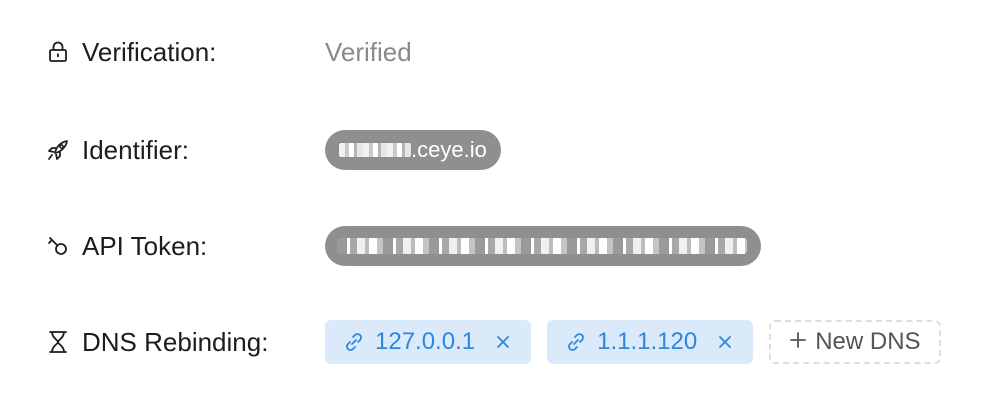 The width and height of the screenshot is (1008, 406). I want to click on dns-tag: 1.1.1.120, so click(650, 342).